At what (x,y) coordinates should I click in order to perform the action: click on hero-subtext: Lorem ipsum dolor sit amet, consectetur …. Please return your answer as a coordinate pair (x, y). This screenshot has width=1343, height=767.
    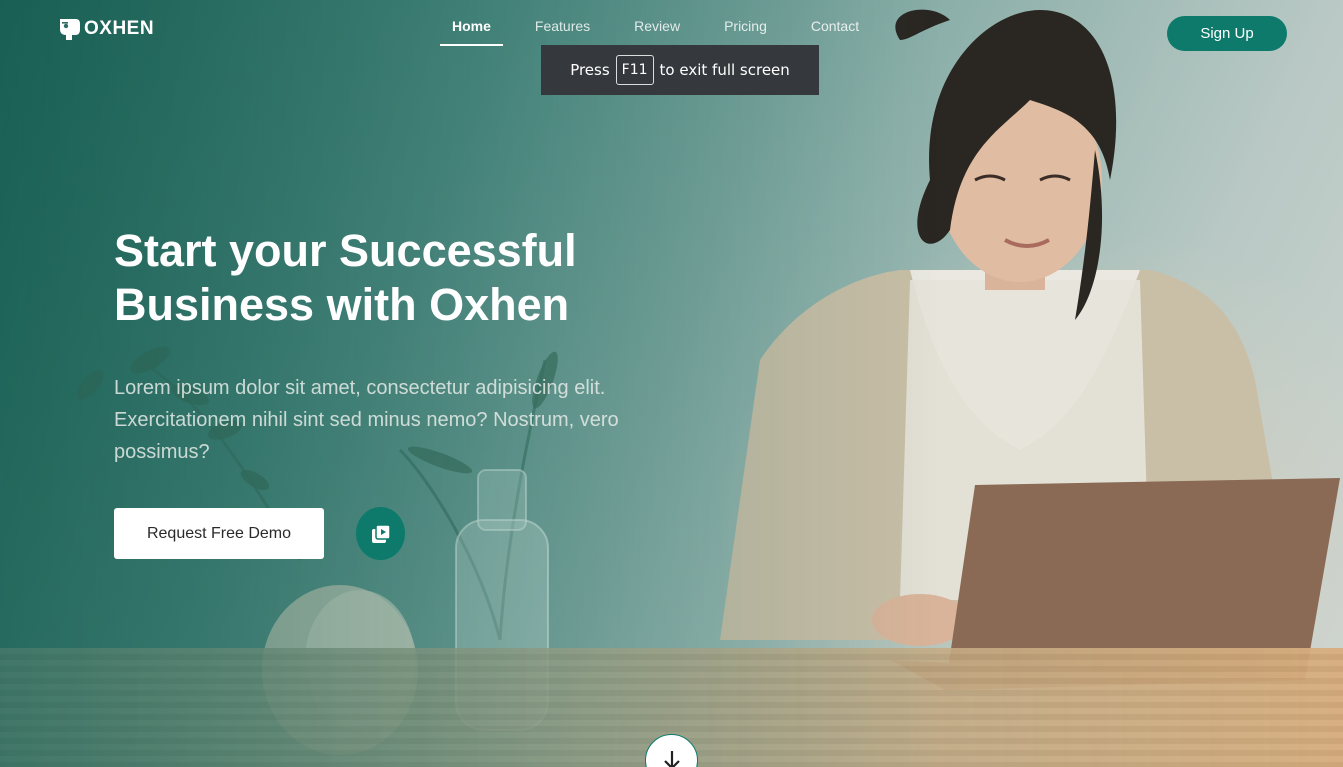
    Looking at the image, I should click on (366, 420).